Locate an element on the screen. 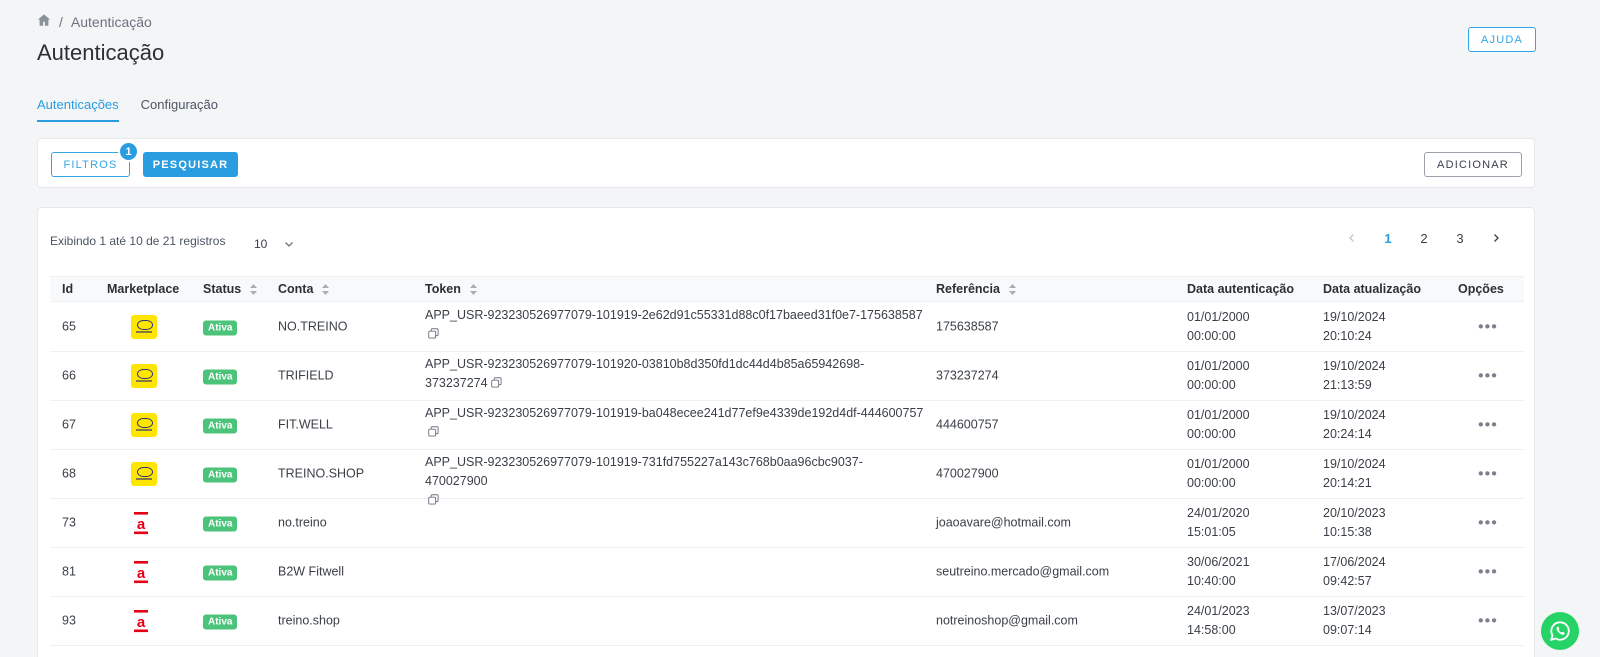 Image resolution: width=1600 pixels, height=657 pixels. conta-cell: no.treino is located at coordinates (302, 522).